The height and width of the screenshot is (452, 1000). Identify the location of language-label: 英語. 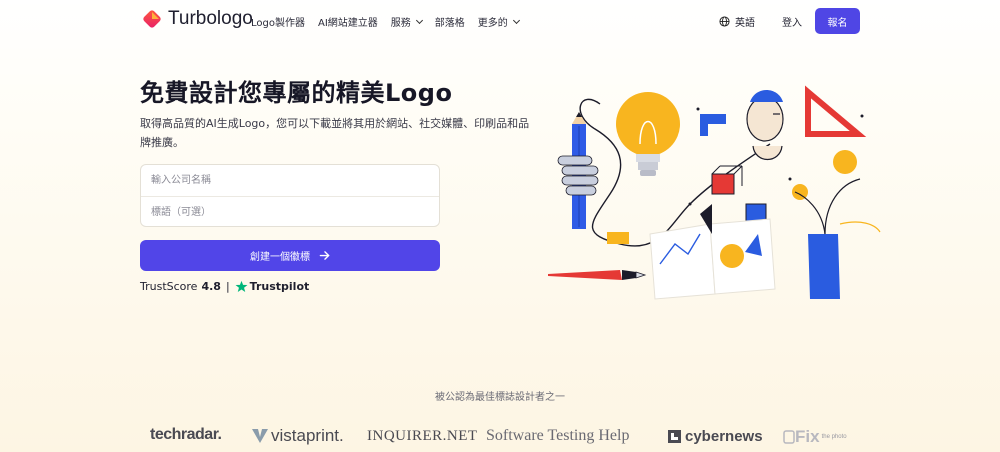
(745, 23).